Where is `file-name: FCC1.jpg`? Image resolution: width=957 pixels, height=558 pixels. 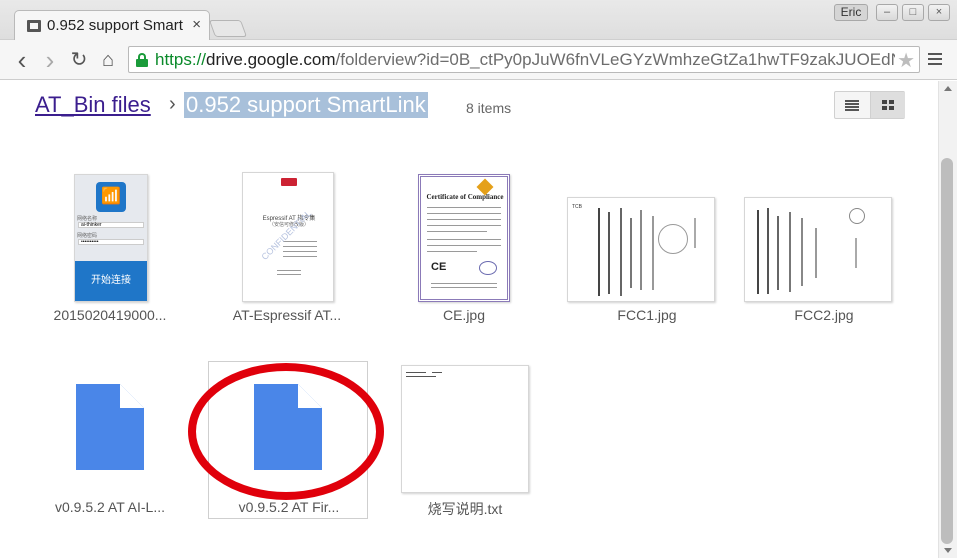 file-name: FCC1.jpg is located at coordinates (647, 315).